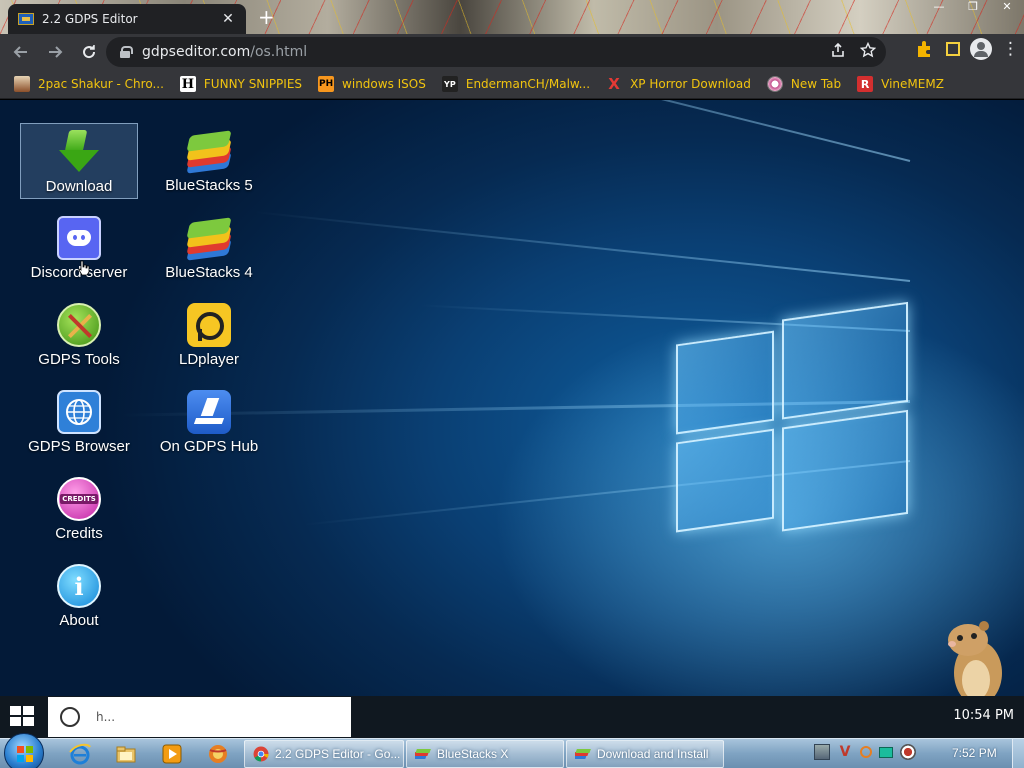 Image resolution: width=1024 pixels, height=768 pixels. Describe the element at coordinates (975, 663) in the screenshot. I see `hamster-sticker-icon` at that location.